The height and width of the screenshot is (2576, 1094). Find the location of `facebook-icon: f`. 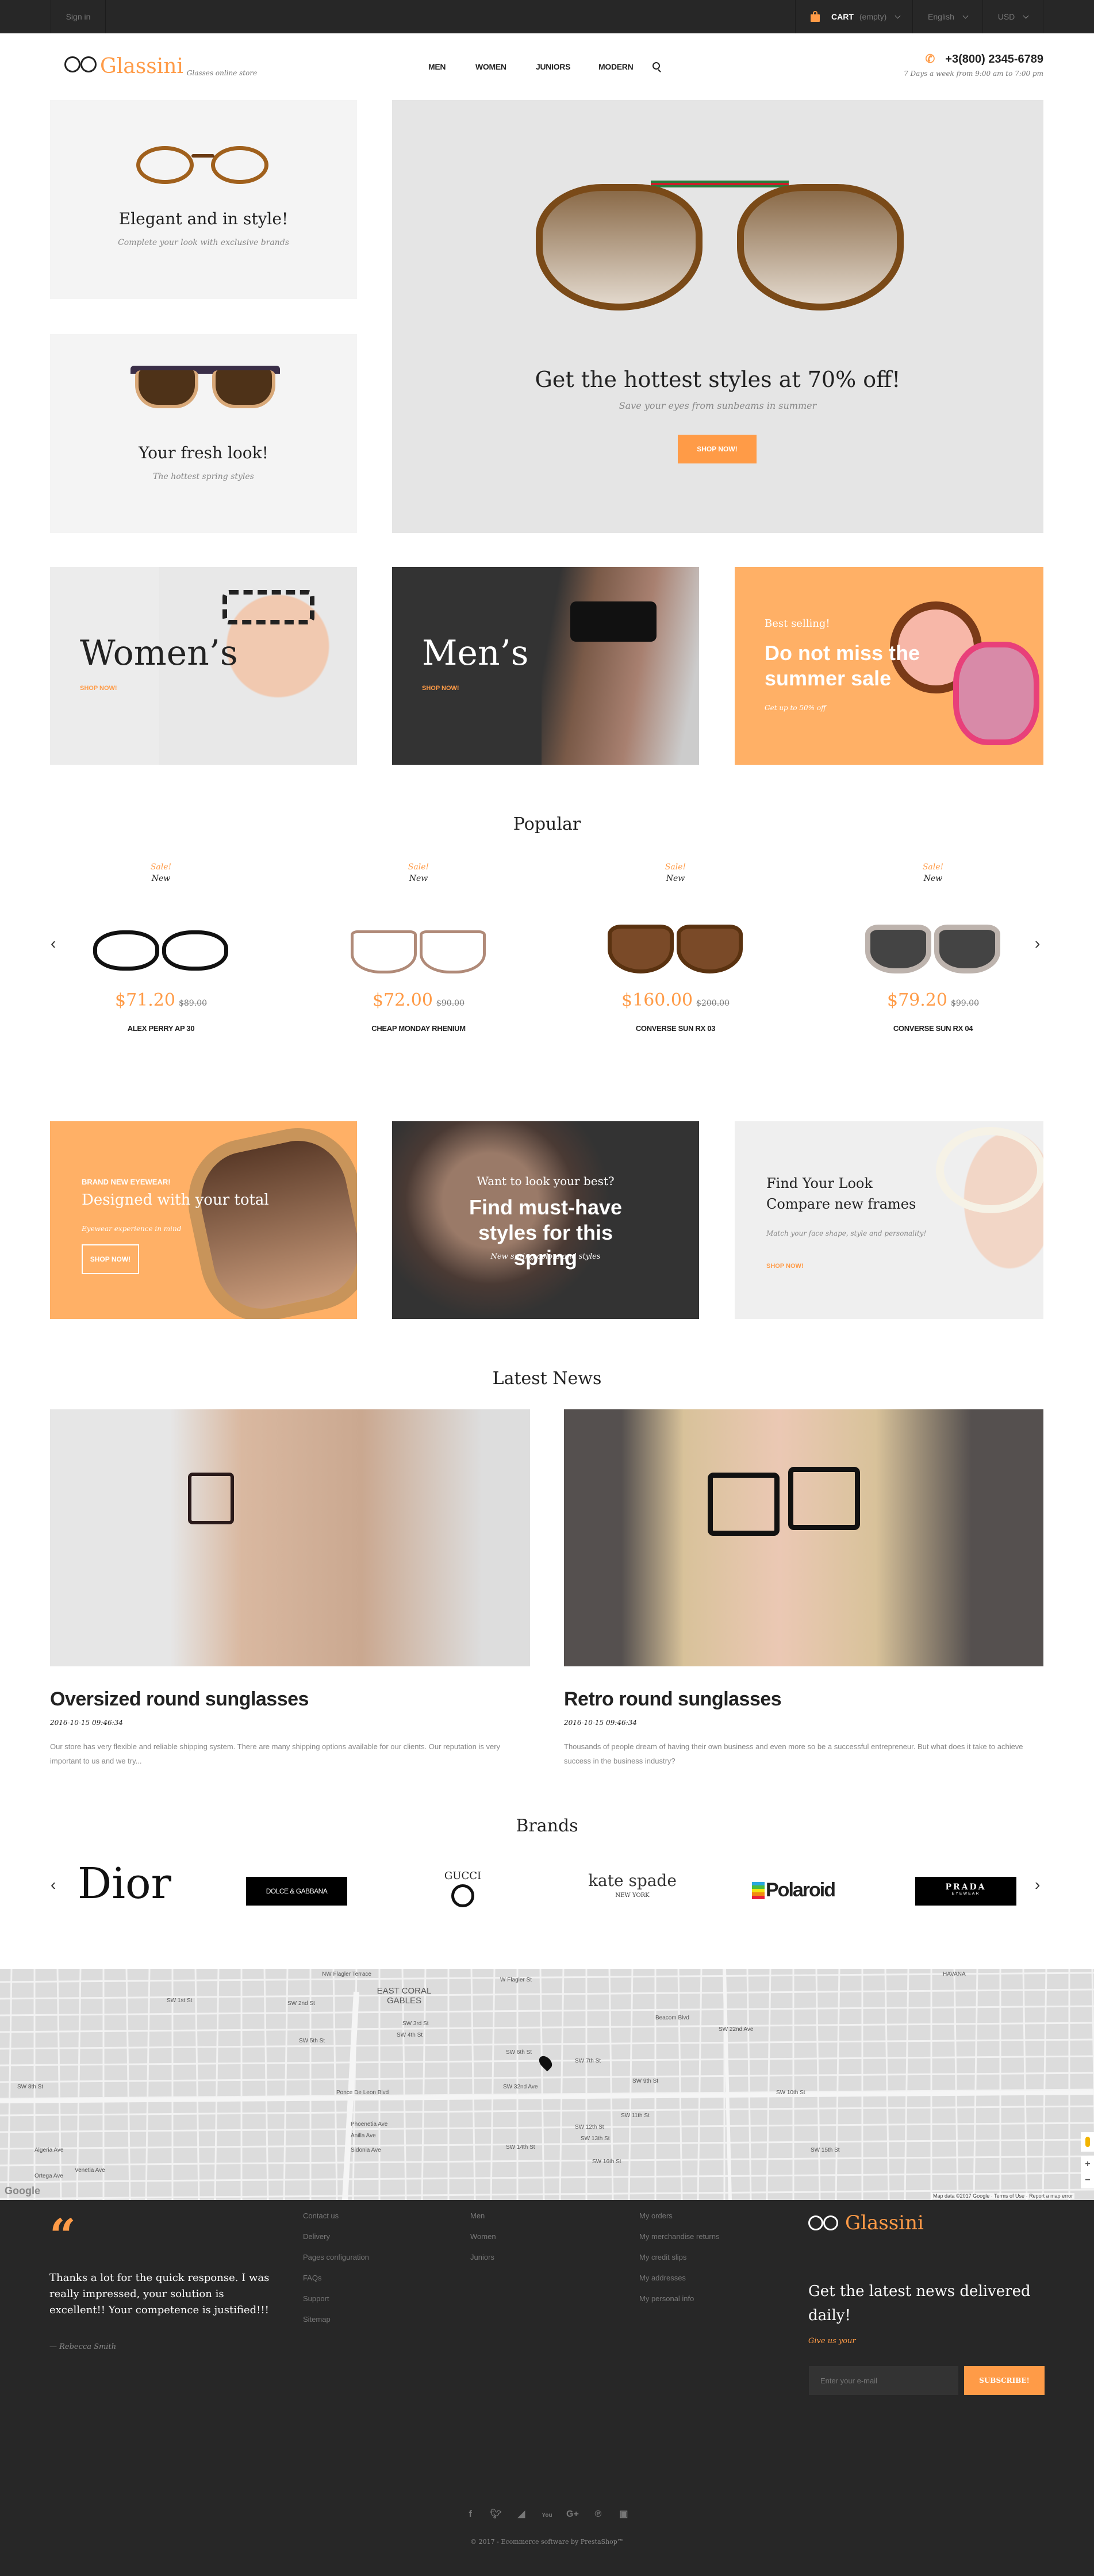

facebook-icon: f is located at coordinates (470, 2514).